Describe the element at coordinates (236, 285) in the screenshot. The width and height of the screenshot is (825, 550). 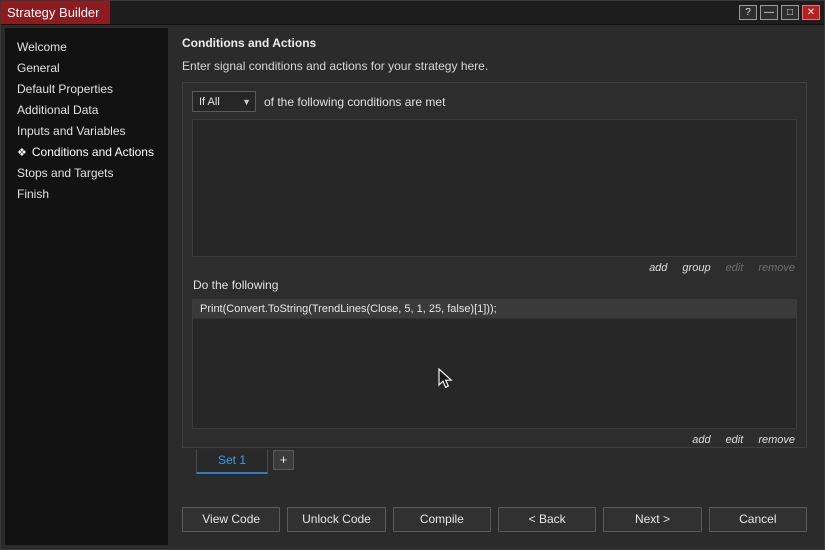
I see `actions-label: Do the following` at that location.